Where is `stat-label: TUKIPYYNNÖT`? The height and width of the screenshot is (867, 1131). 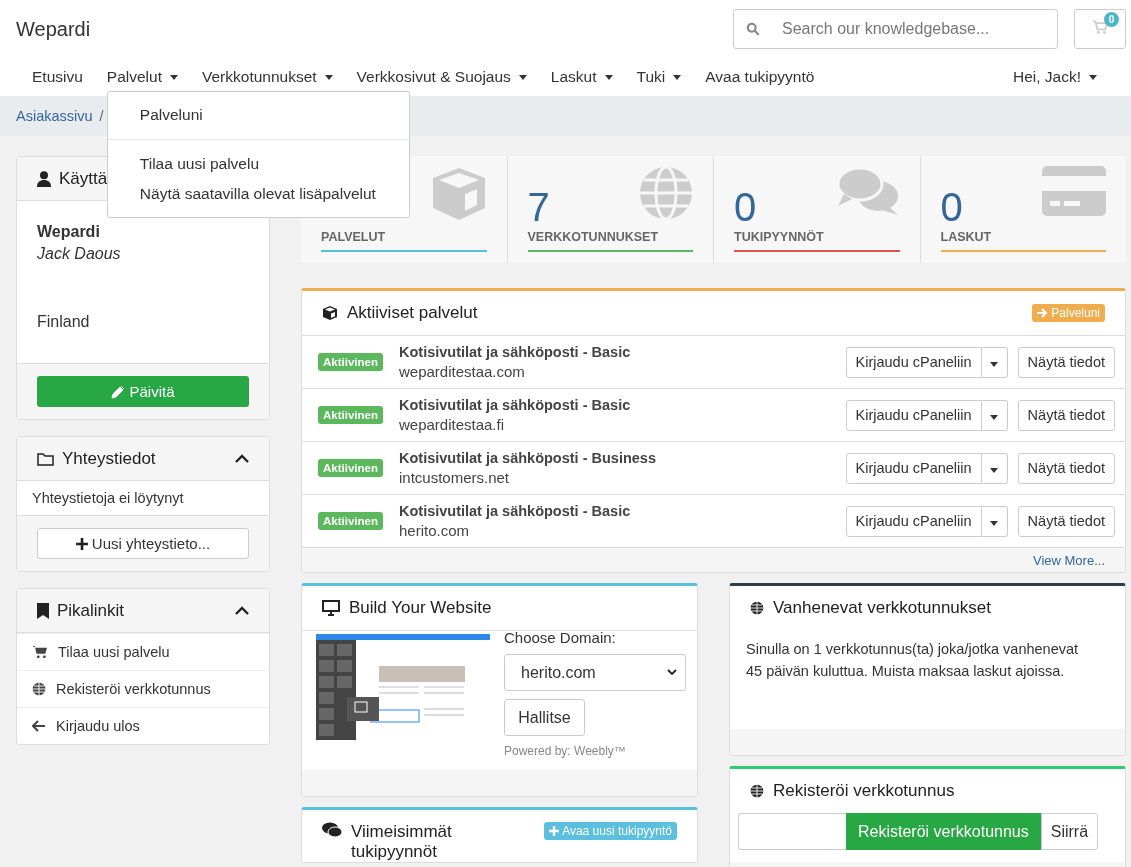
stat-label: TUKIPYYNNÖT is located at coordinates (779, 237).